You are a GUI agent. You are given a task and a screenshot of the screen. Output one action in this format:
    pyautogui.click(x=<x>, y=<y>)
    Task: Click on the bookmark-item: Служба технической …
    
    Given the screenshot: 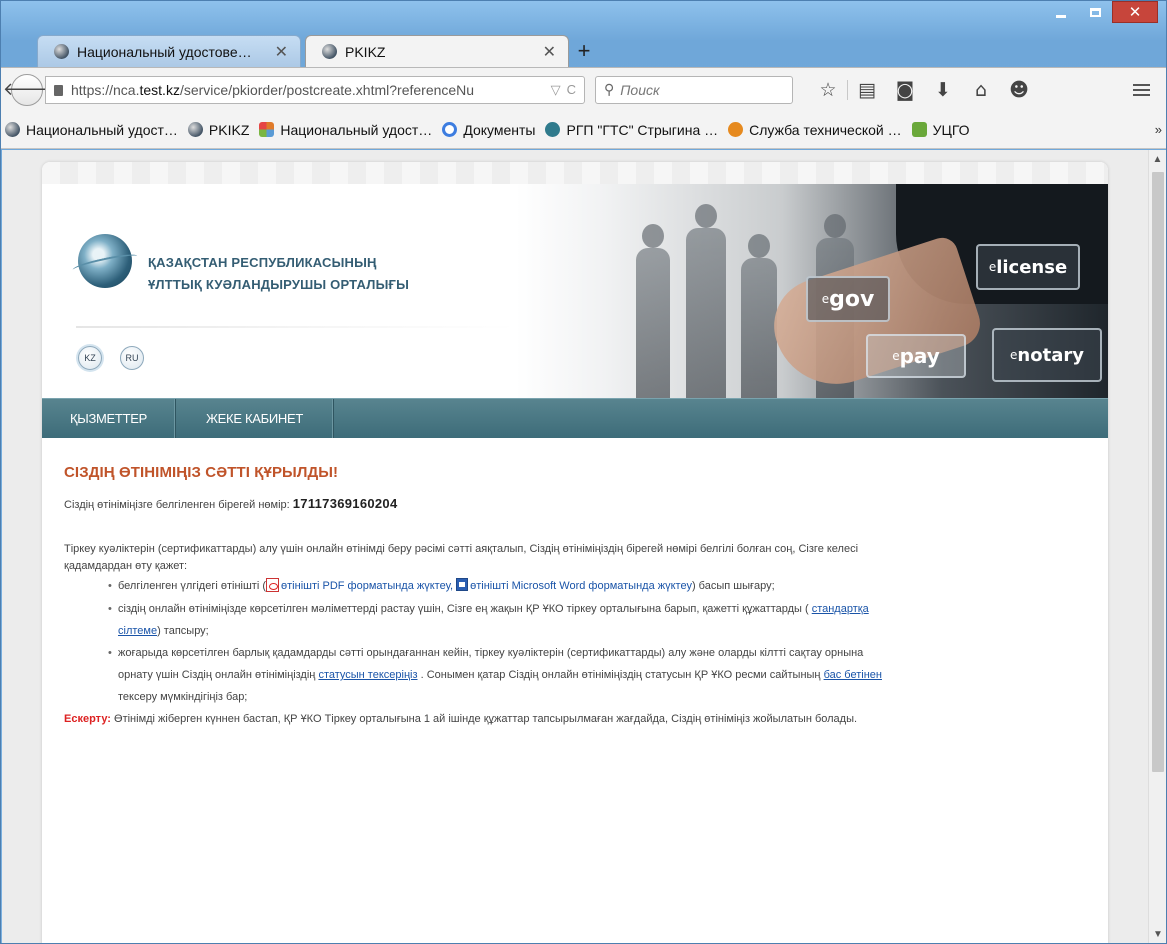 What is the action you would take?
    pyautogui.click(x=815, y=129)
    